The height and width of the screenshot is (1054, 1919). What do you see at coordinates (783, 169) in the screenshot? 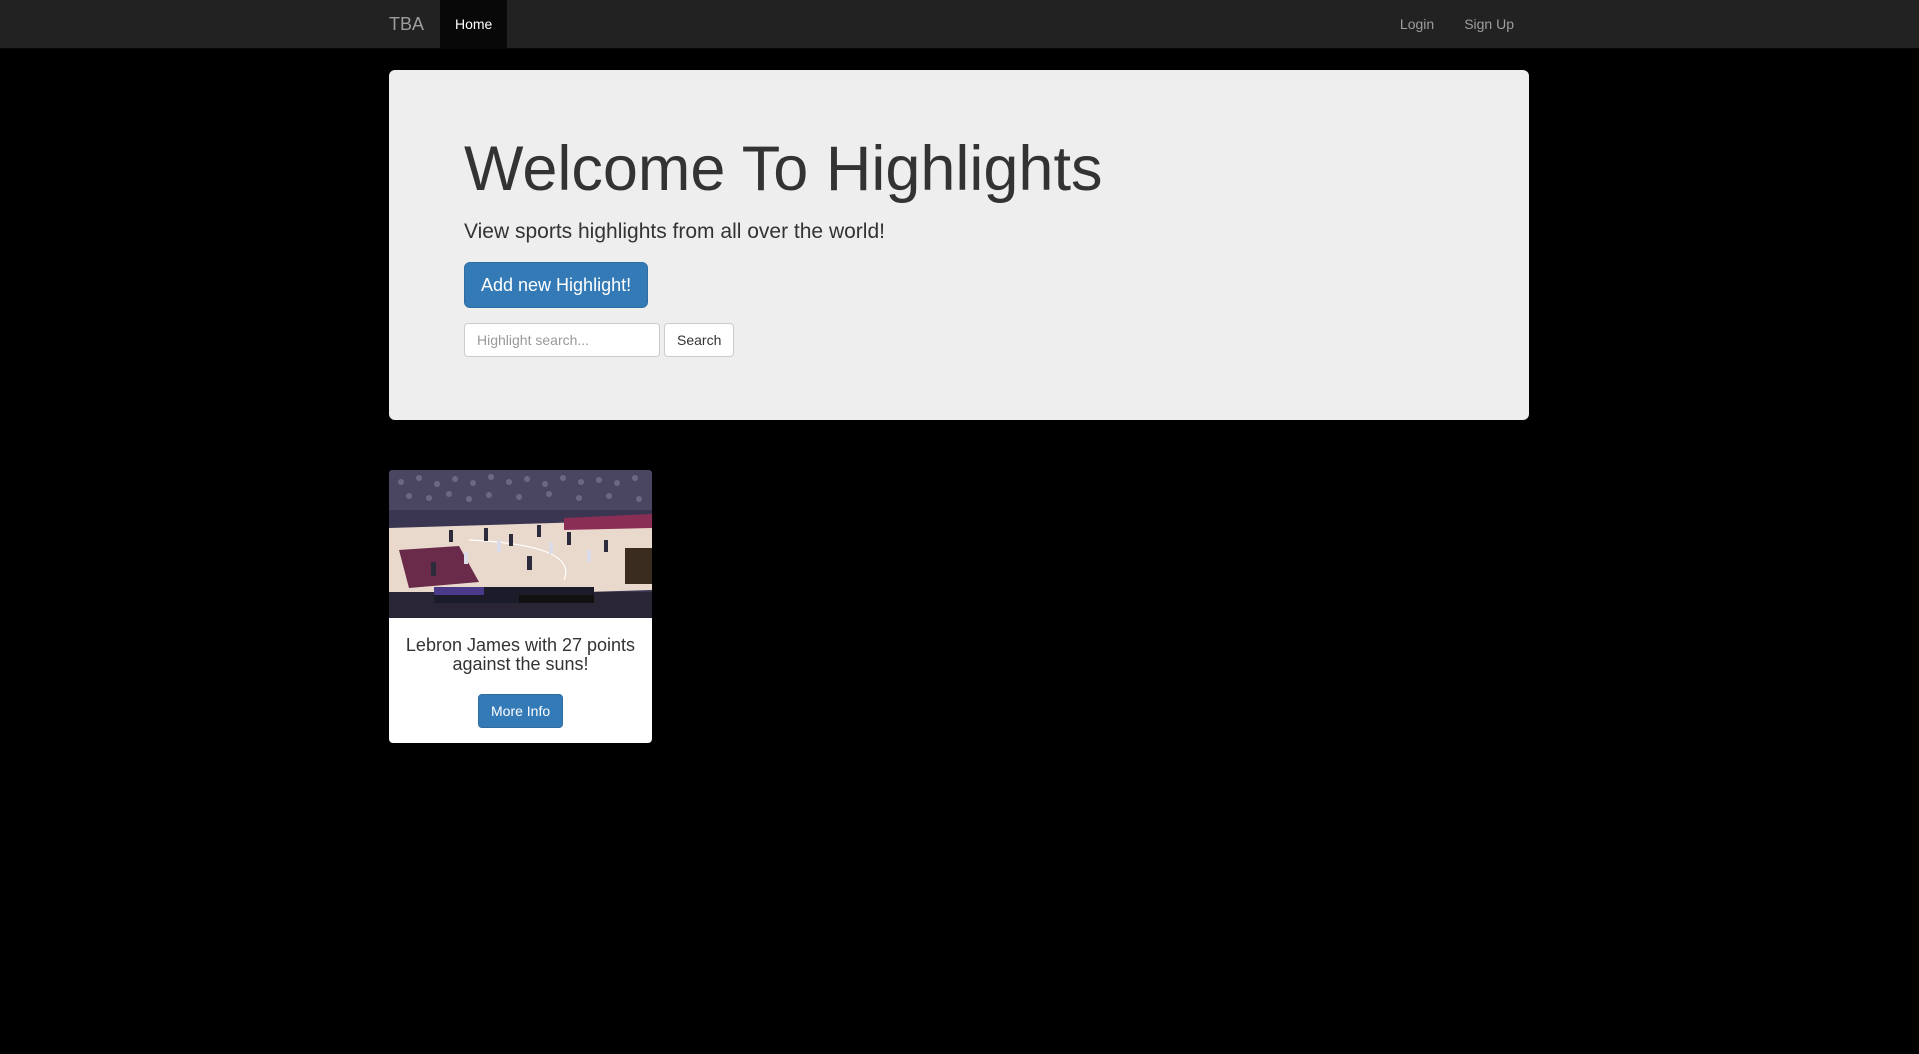
I see `page-title: Welcome To Highlights` at bounding box center [783, 169].